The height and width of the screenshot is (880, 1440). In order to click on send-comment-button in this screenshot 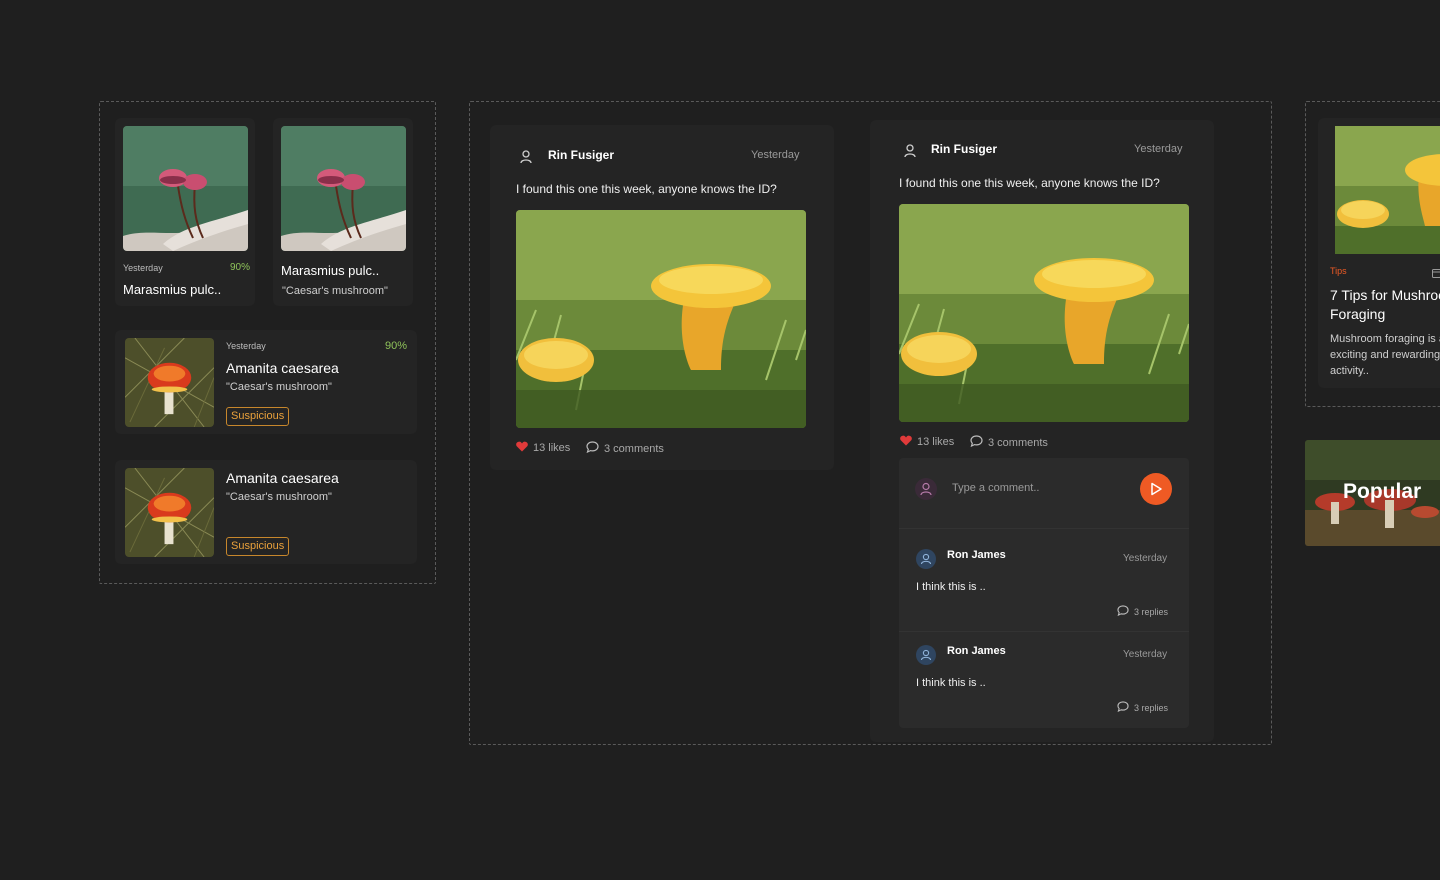, I will do `click(1156, 489)`.